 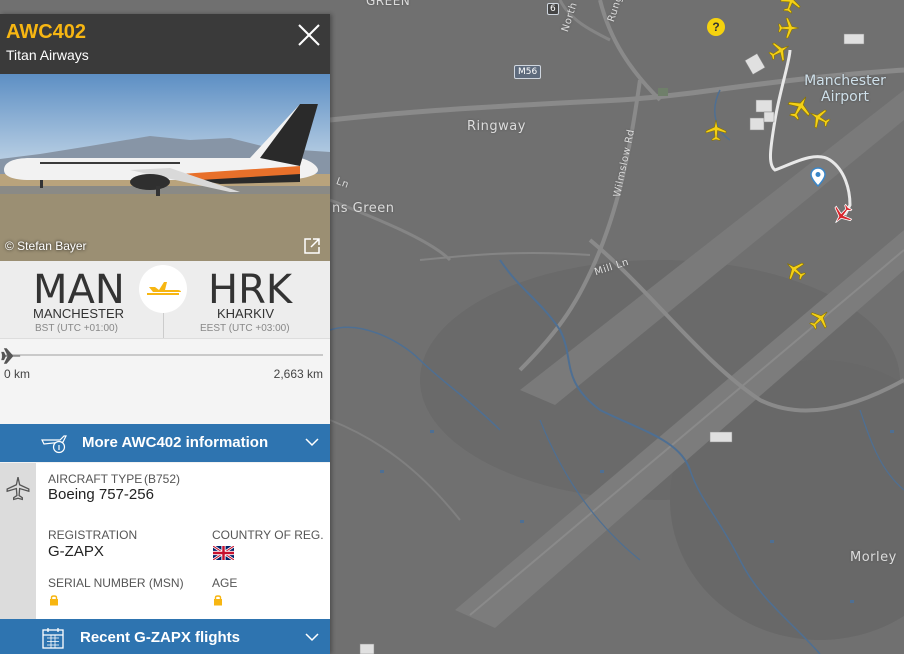 I want to click on destination-city: KHARKIV, so click(x=246, y=313).